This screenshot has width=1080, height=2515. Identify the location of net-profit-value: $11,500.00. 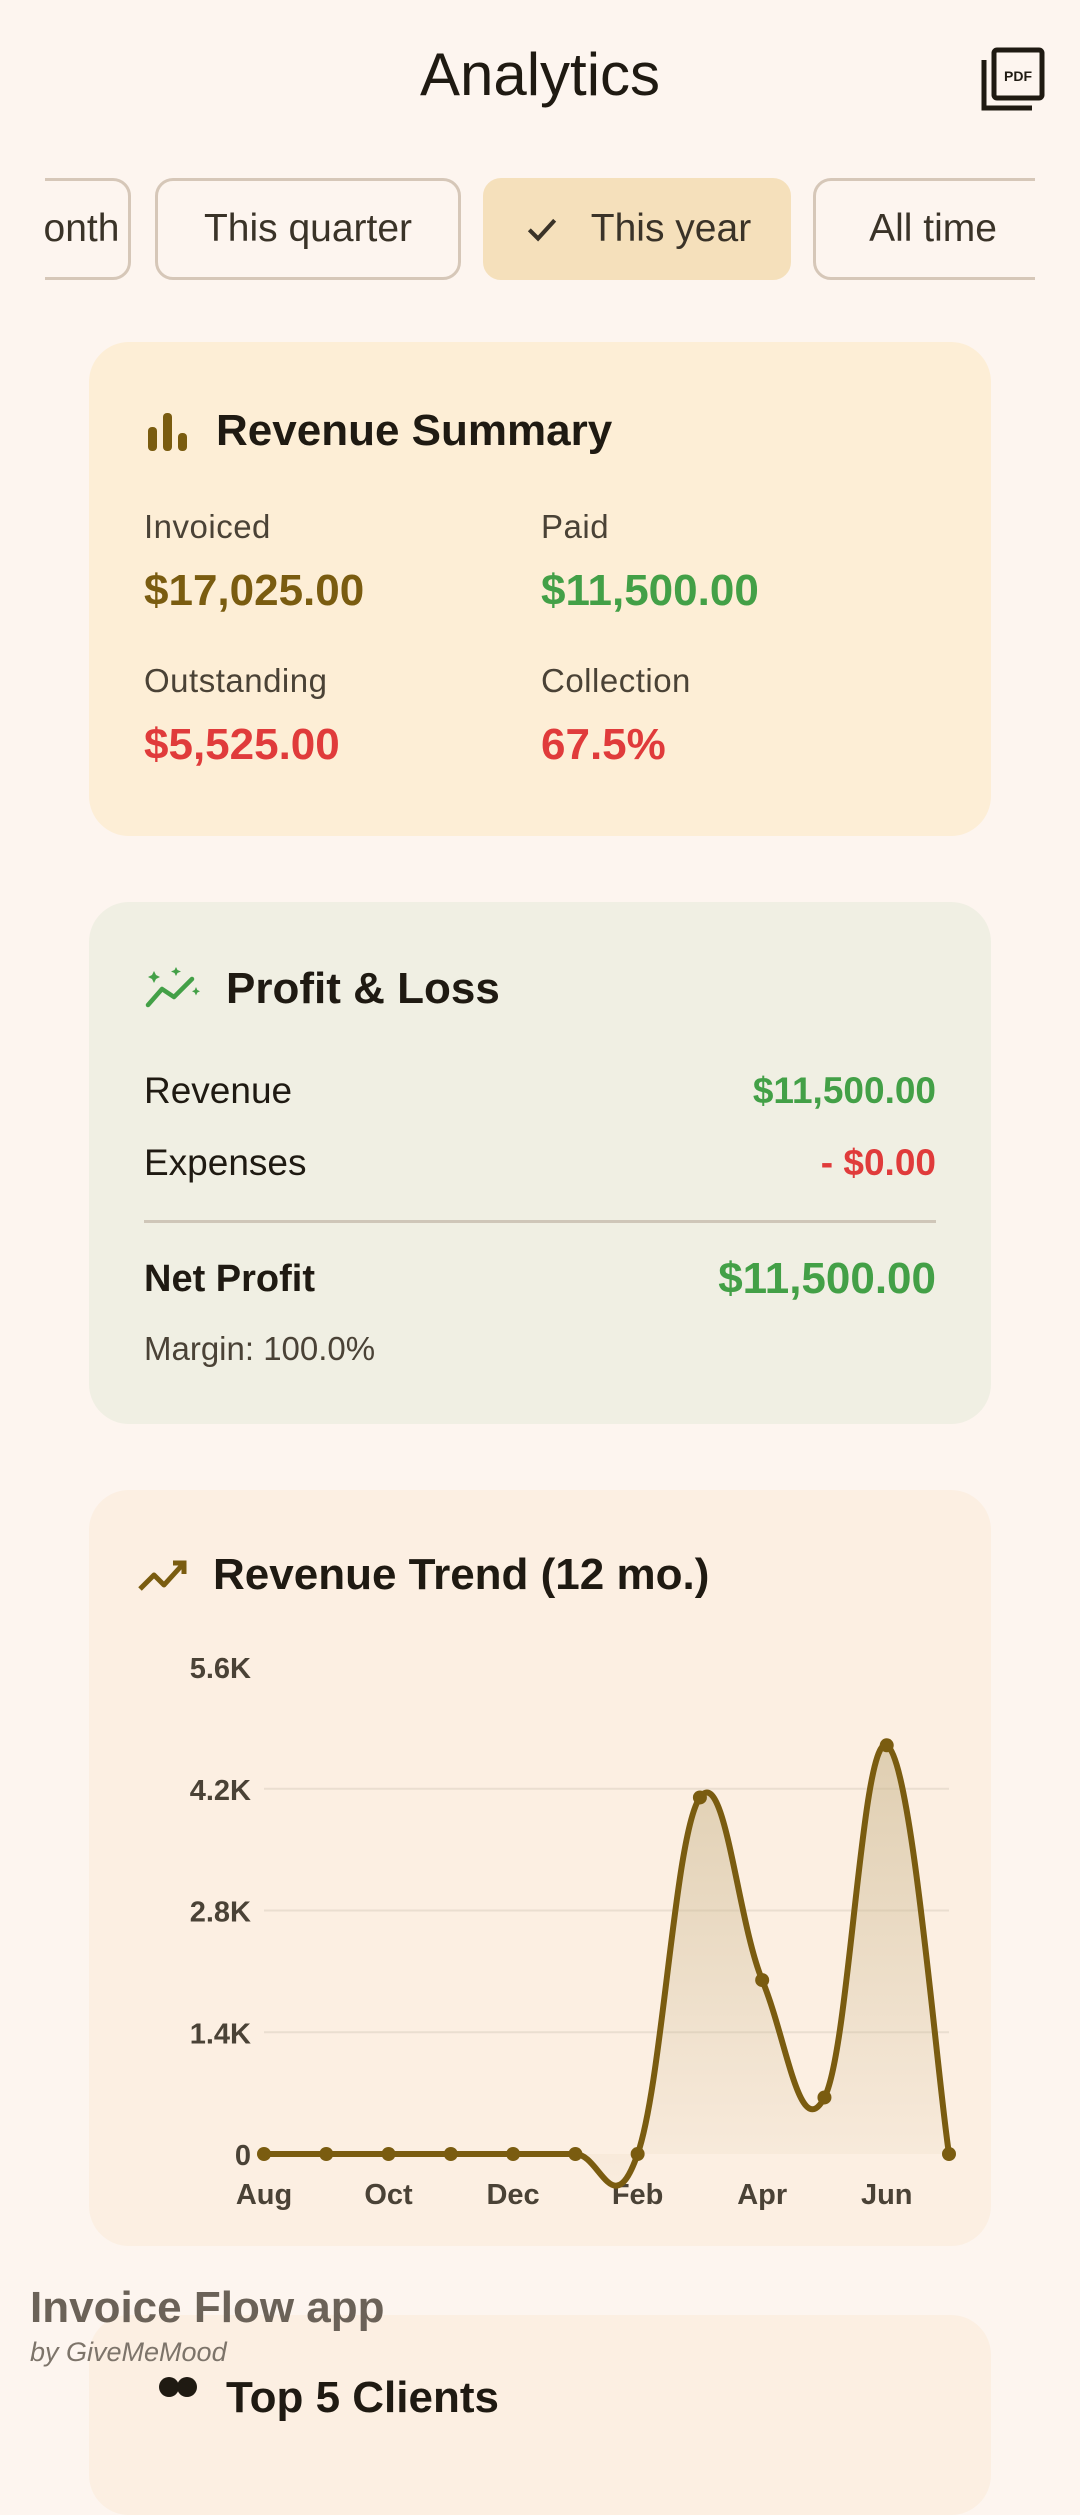
(827, 1278).